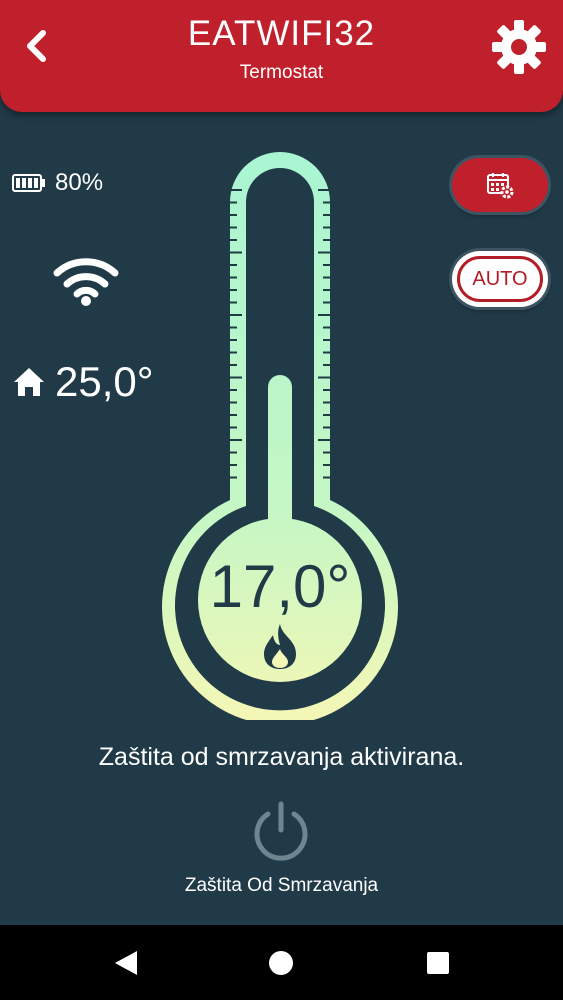 The height and width of the screenshot is (1000, 563). What do you see at coordinates (281, 56) in the screenshot?
I see `app-header: EATWIFI32 Termostat` at bounding box center [281, 56].